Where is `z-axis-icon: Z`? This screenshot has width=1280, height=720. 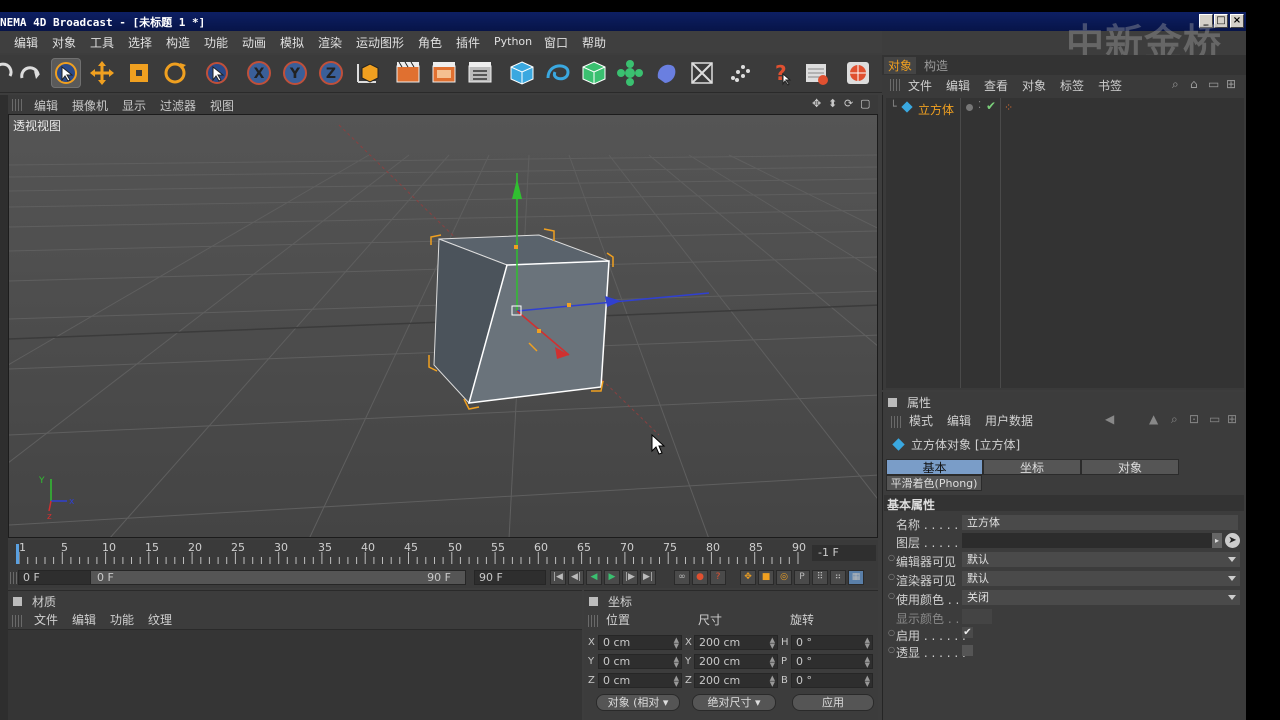
z-axis-icon: Z is located at coordinates (331, 73).